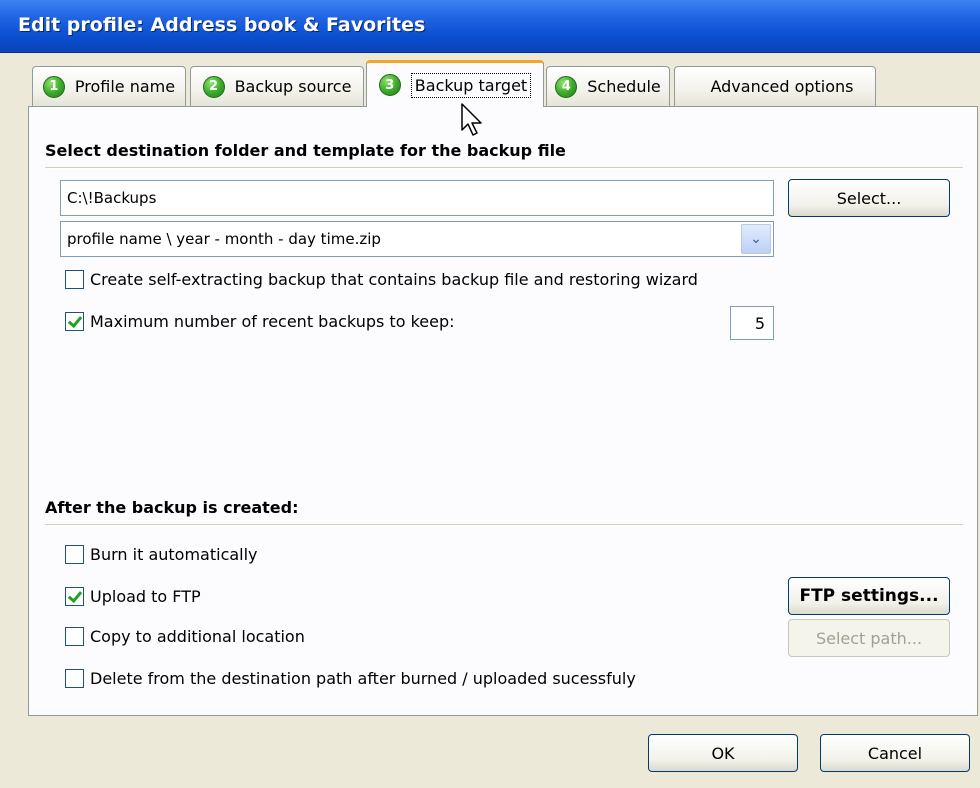 This screenshot has width=980, height=788. Describe the element at coordinates (389, 85) in the screenshot. I see `green-circle-number-icon: 3` at that location.